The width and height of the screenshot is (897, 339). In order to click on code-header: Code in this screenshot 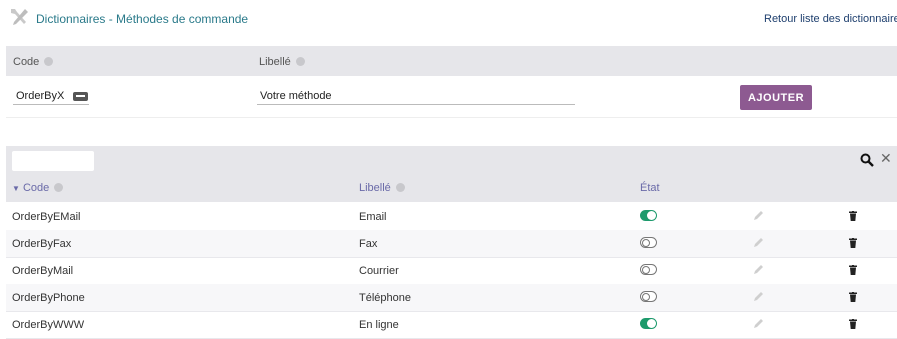, I will do `click(33, 62)`.